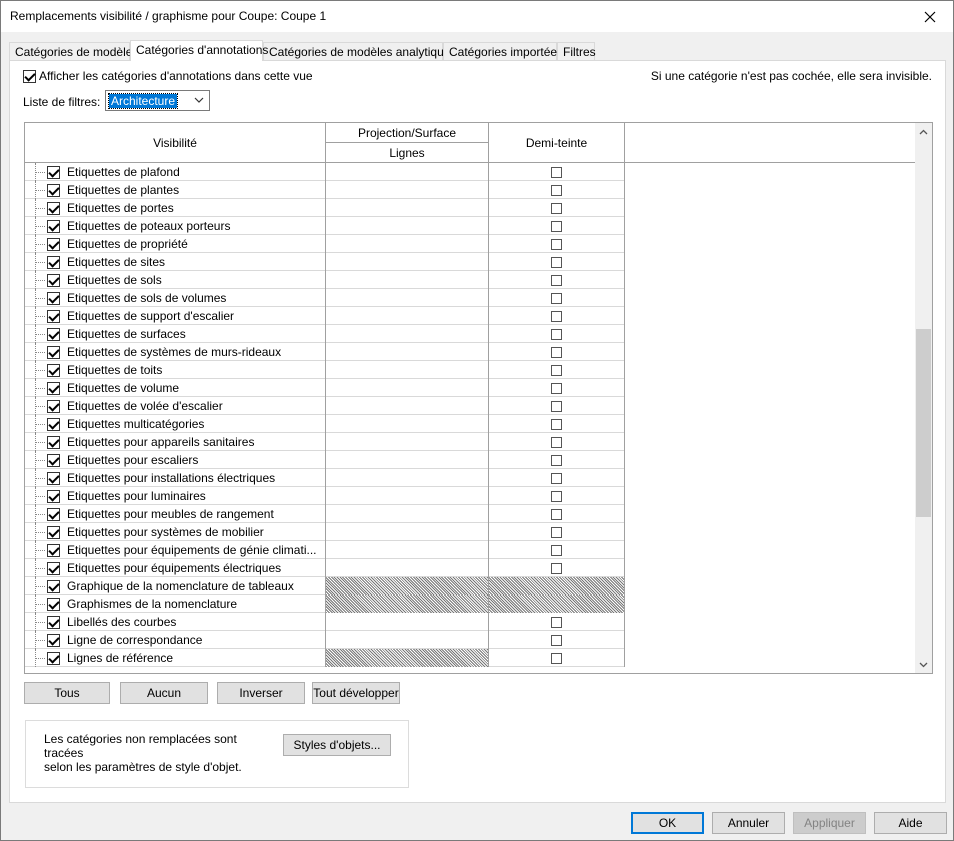 Image resolution: width=954 pixels, height=841 pixels. I want to click on tab-model-categories: Catégories de modèles, so click(73, 51).